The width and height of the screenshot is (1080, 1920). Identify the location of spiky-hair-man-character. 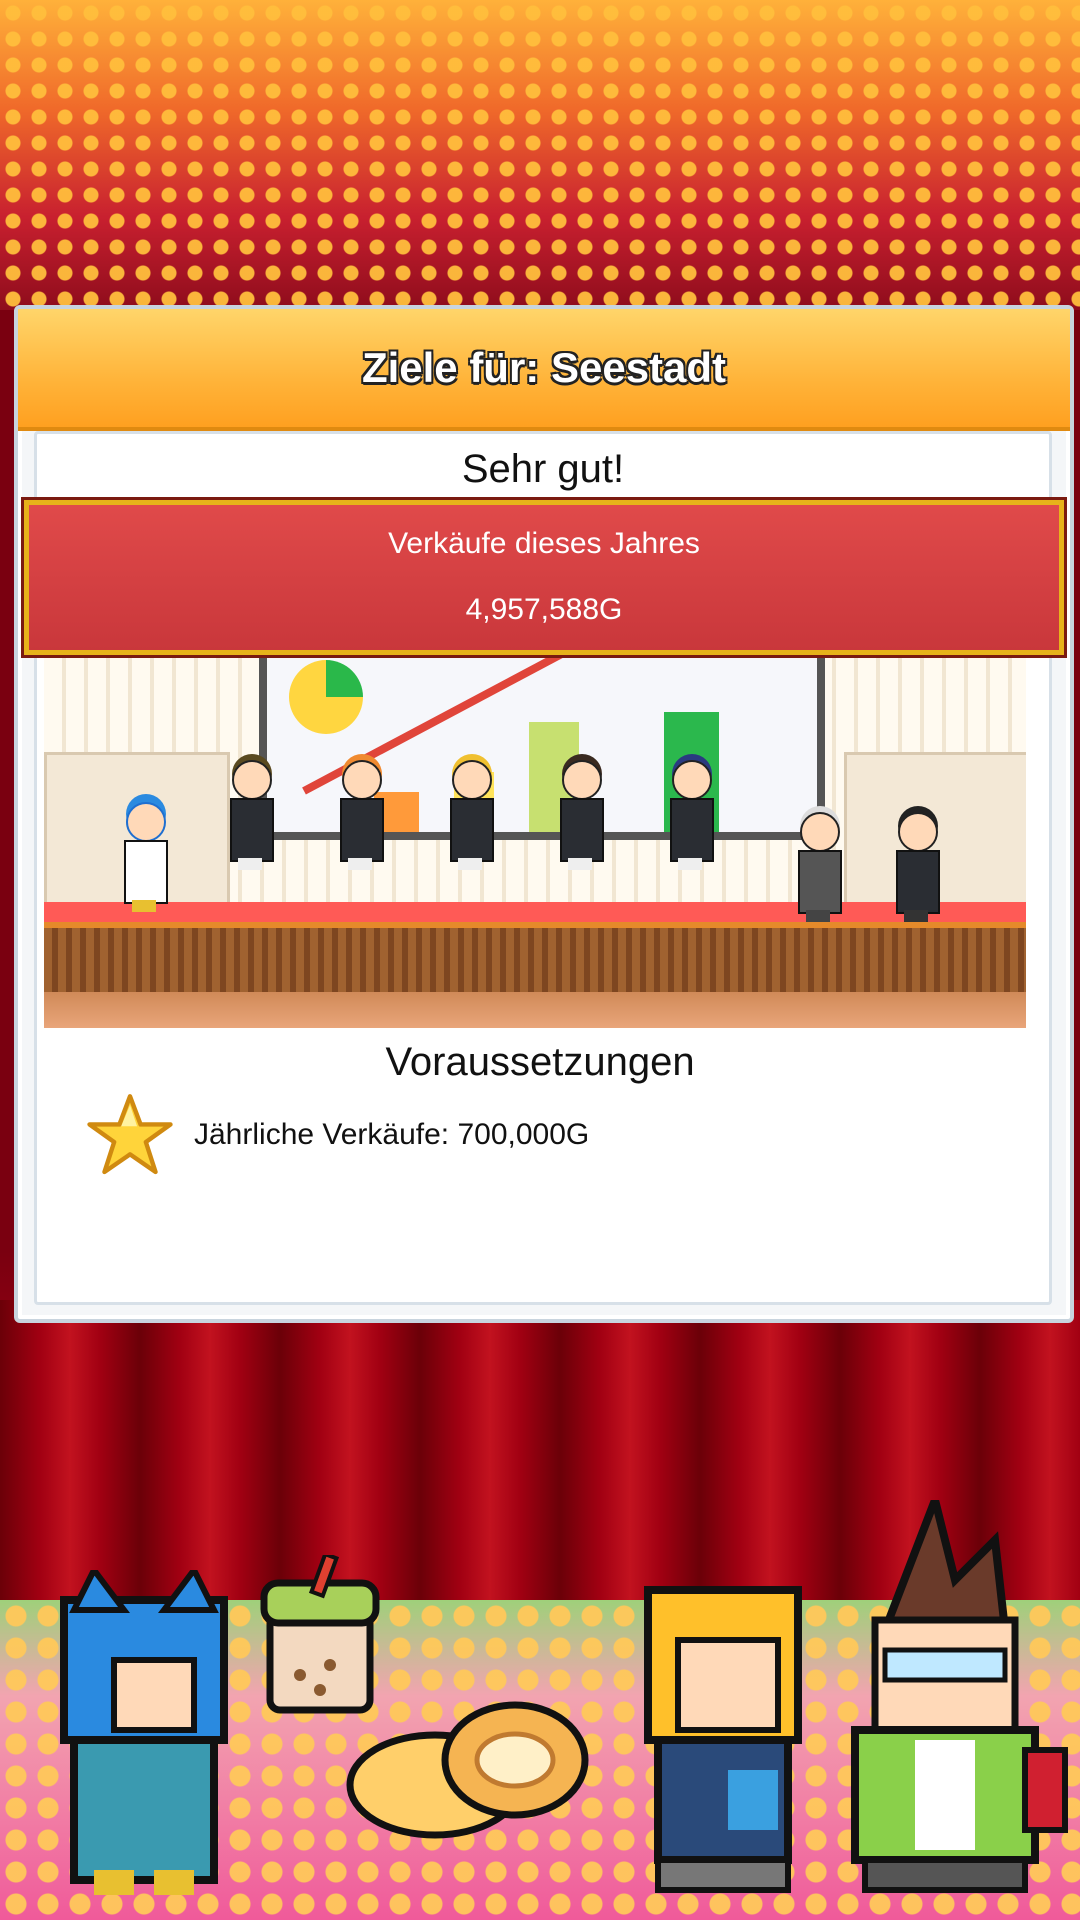
(959, 1696).